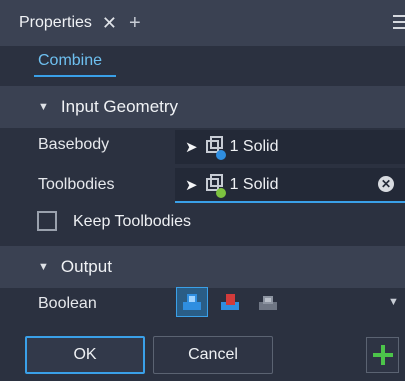 This screenshot has width=405, height=381. What do you see at coordinates (47, 221) in the screenshot?
I see `keep-toolbodies-checkbox` at bounding box center [47, 221].